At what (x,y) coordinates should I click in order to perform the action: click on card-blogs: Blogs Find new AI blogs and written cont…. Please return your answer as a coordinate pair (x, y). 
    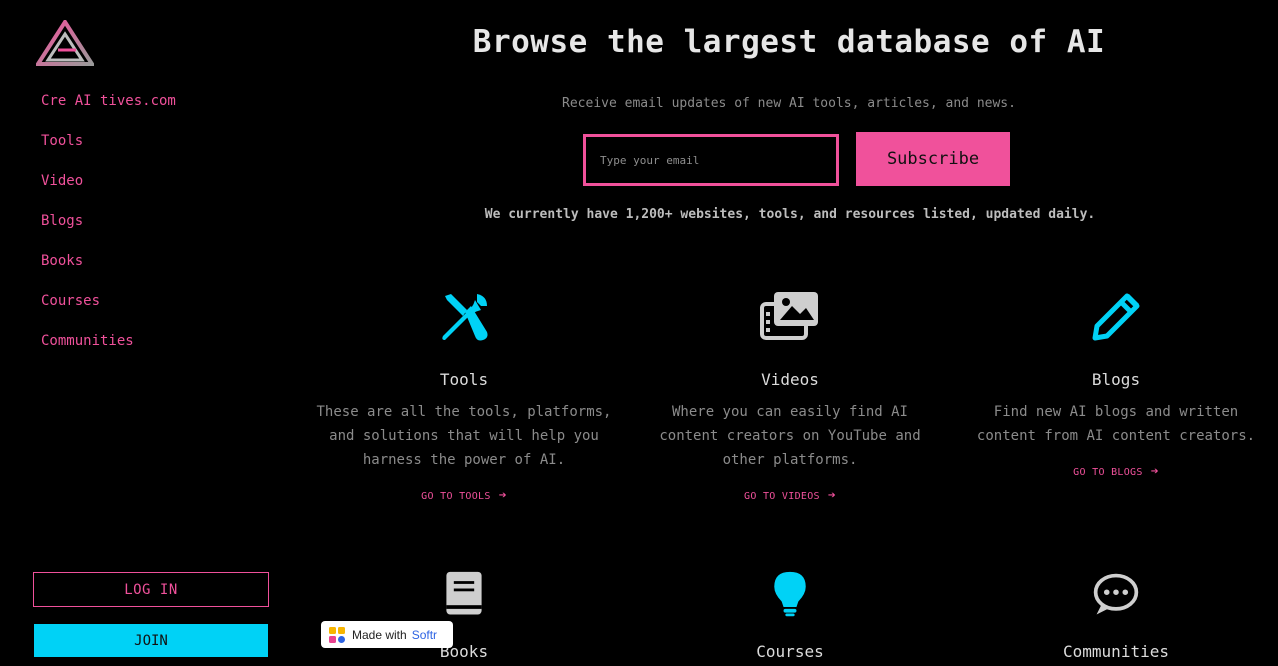
    Looking at the image, I should click on (1116, 384).